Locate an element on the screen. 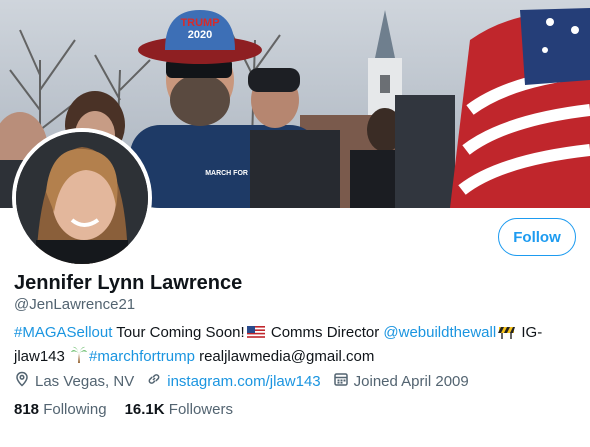  follow-button: Follow is located at coordinates (537, 237).